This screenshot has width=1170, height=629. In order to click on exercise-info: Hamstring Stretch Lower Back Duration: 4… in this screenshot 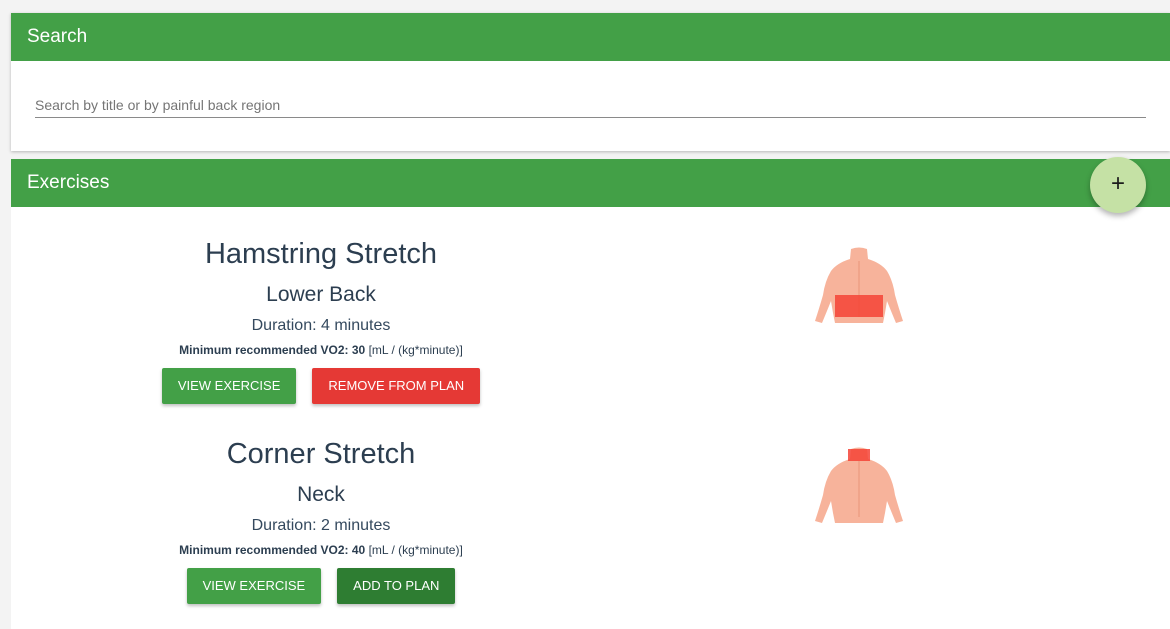, I will do `click(321, 320)`.